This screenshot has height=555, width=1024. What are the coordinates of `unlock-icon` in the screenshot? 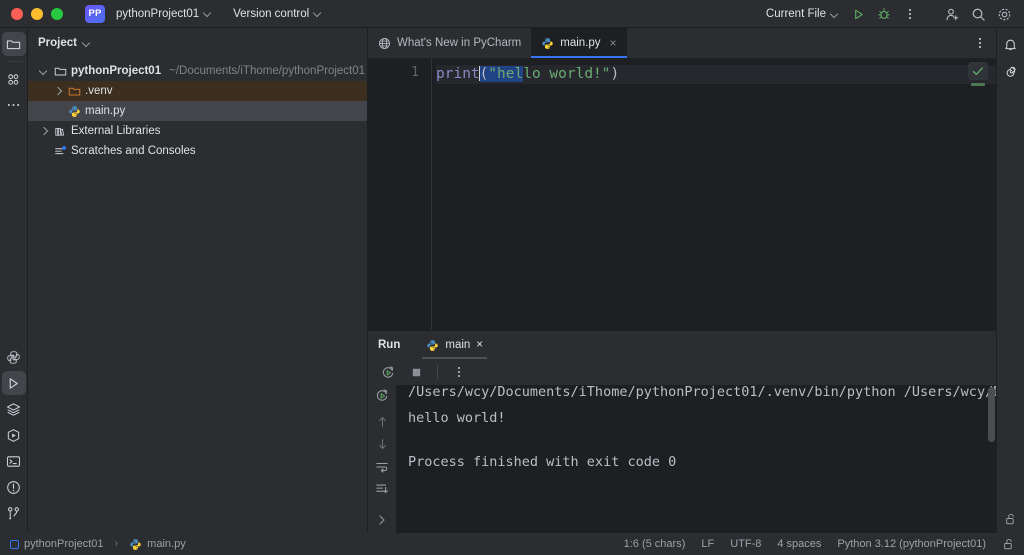 It's located at (1008, 544).